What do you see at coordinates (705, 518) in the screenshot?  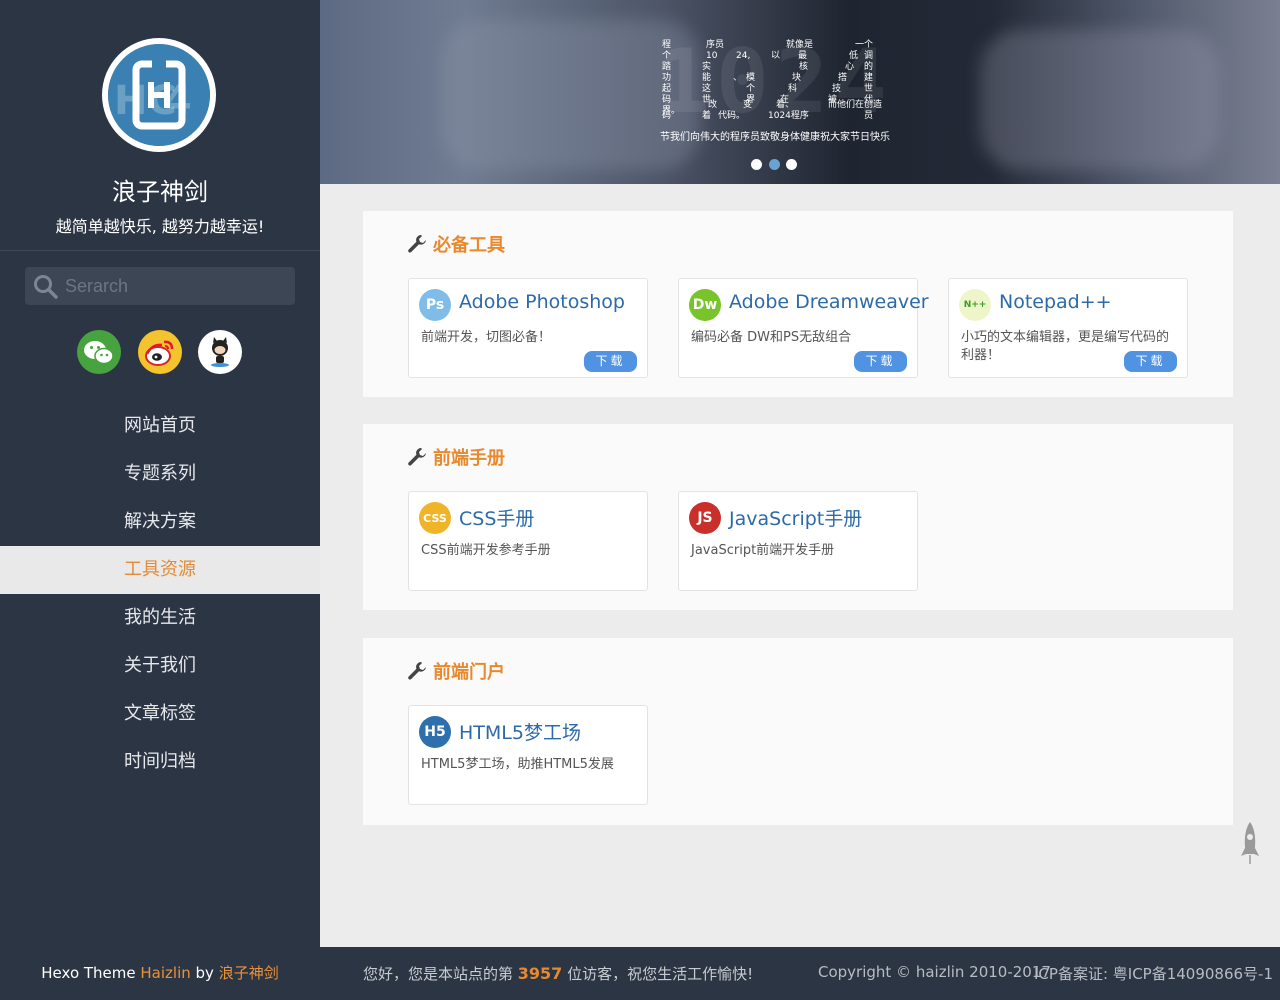 I see `javascript-icon: JS` at bounding box center [705, 518].